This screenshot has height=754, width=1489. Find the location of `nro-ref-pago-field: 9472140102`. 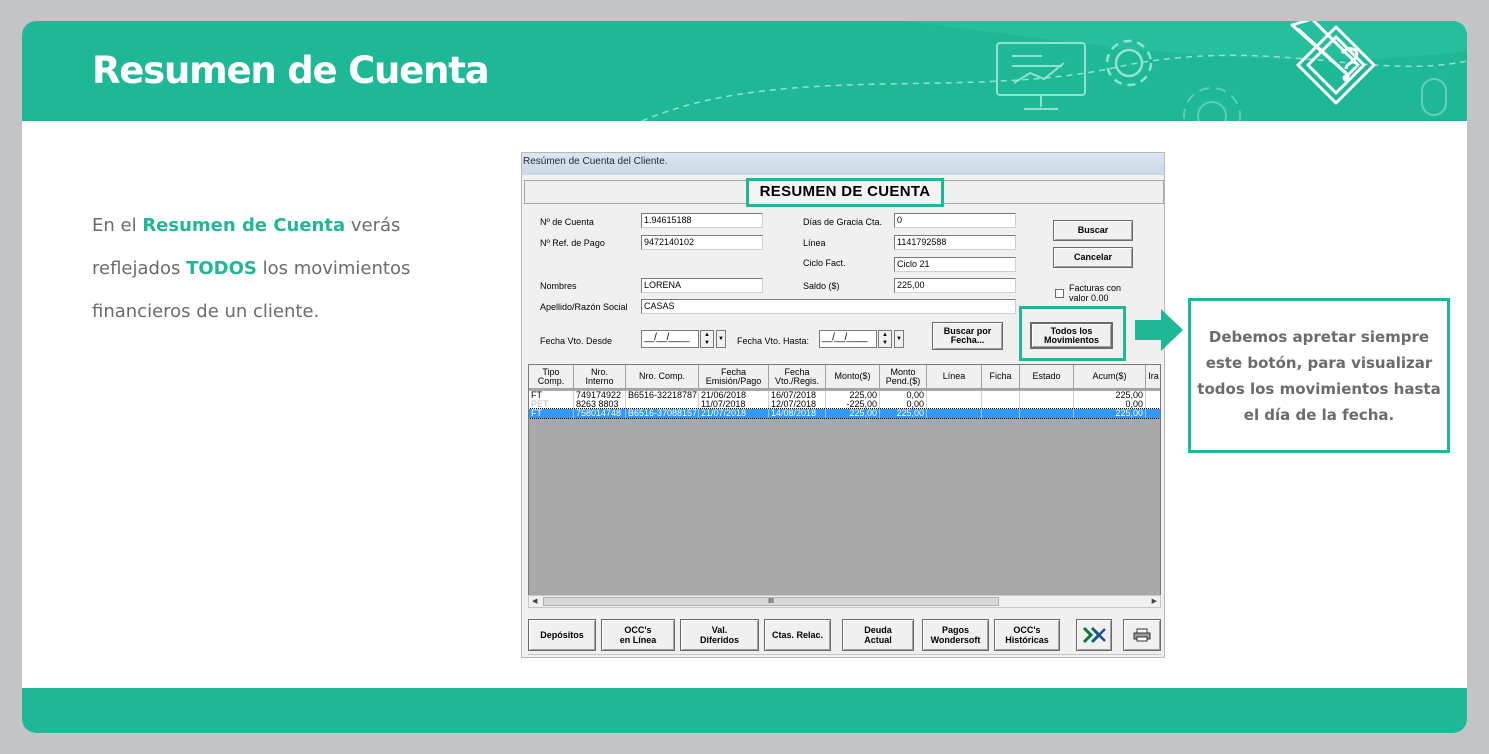

nro-ref-pago-field: 9472140102 is located at coordinates (702, 242).